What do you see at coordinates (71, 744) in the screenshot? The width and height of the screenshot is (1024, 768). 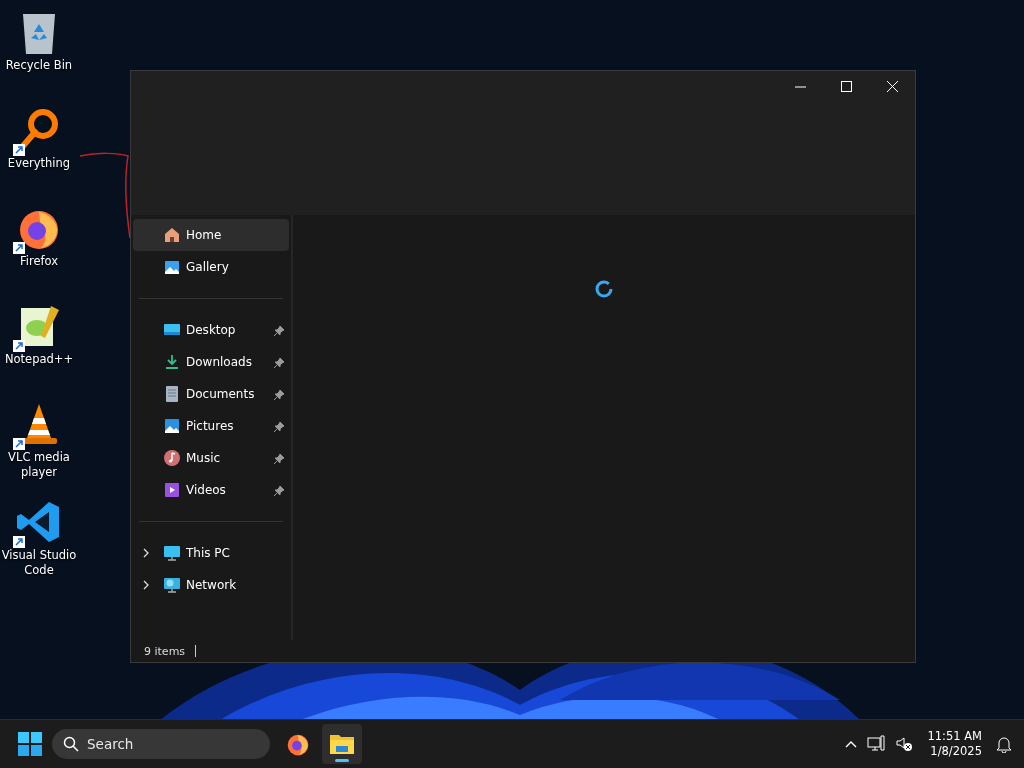 I see `search-icon` at bounding box center [71, 744].